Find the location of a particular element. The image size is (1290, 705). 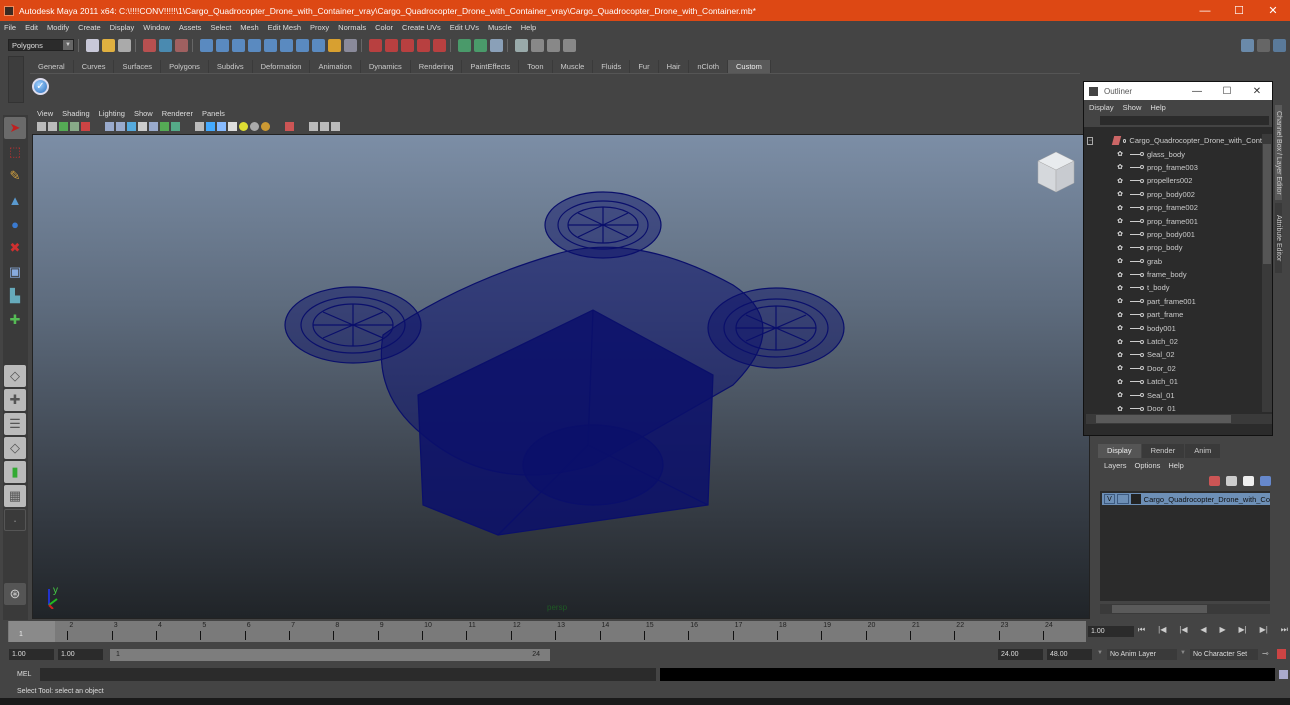

outliner-item: ✿ prop_body001 is located at coordinates (1173, 234).